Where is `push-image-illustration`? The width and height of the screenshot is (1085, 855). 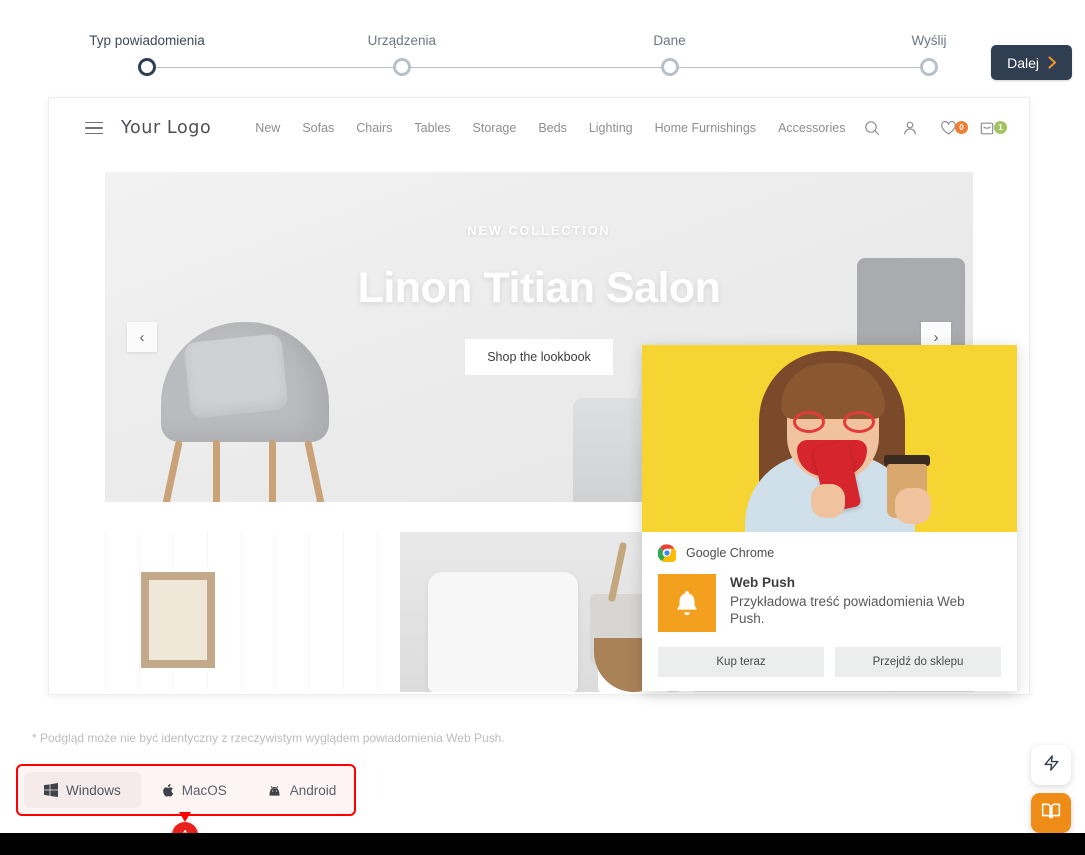 push-image-illustration is located at coordinates (830, 438).